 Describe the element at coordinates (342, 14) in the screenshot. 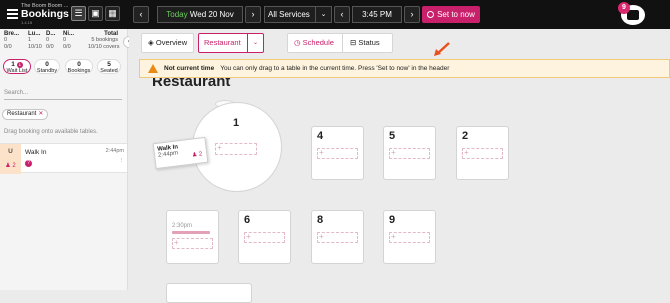

I see `prev-time-button: ‹` at that location.